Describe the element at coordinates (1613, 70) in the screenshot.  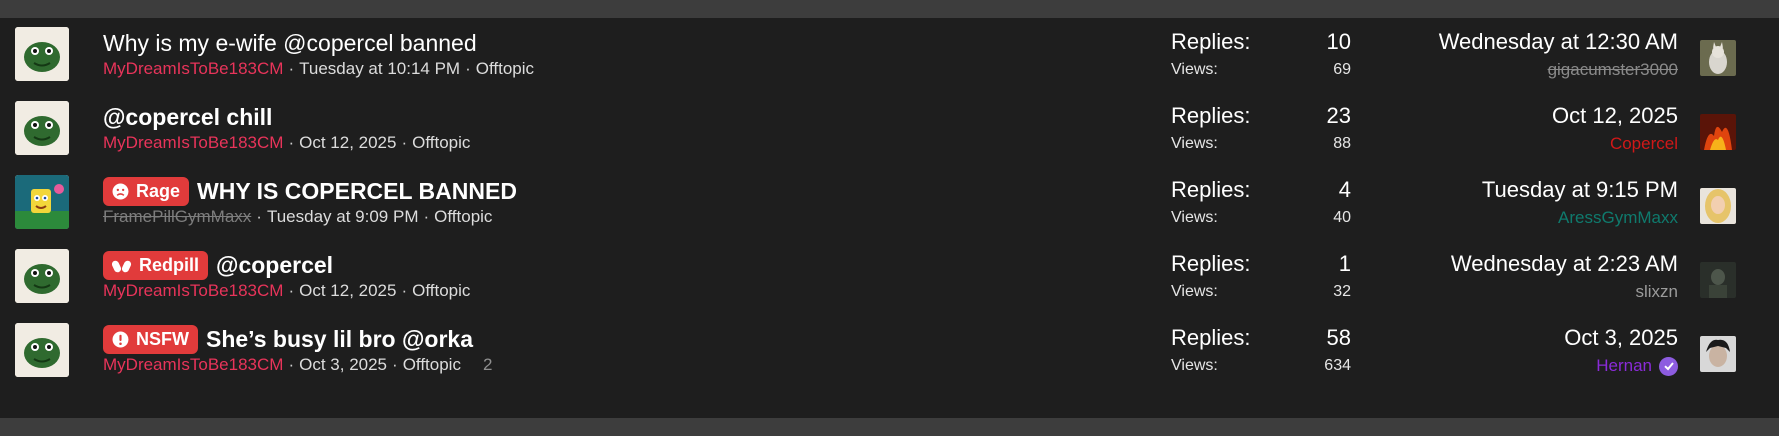
I see `last-post-user: gigacumster3000` at that location.